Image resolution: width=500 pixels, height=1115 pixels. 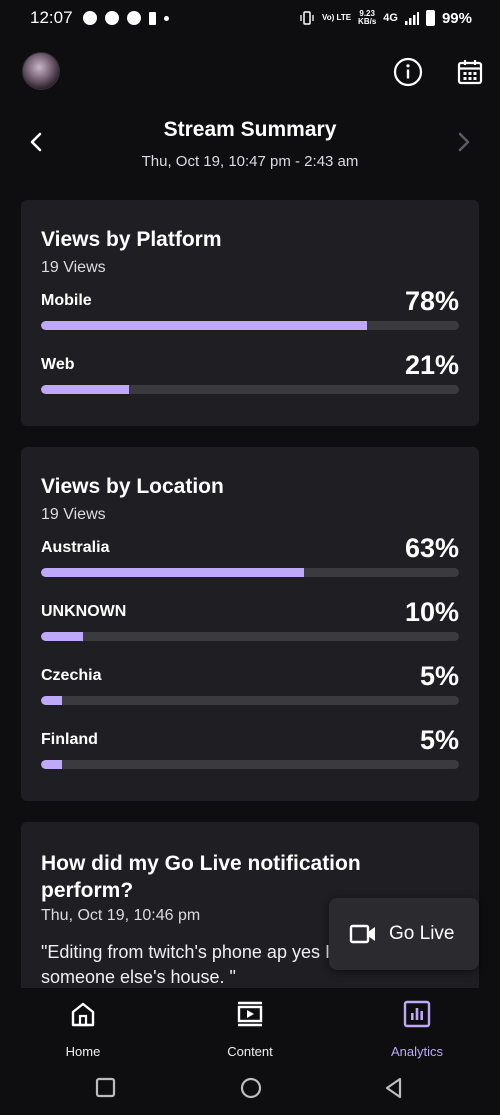 What do you see at coordinates (456, 18) in the screenshot?
I see `battery-percent: 99%` at bounding box center [456, 18].